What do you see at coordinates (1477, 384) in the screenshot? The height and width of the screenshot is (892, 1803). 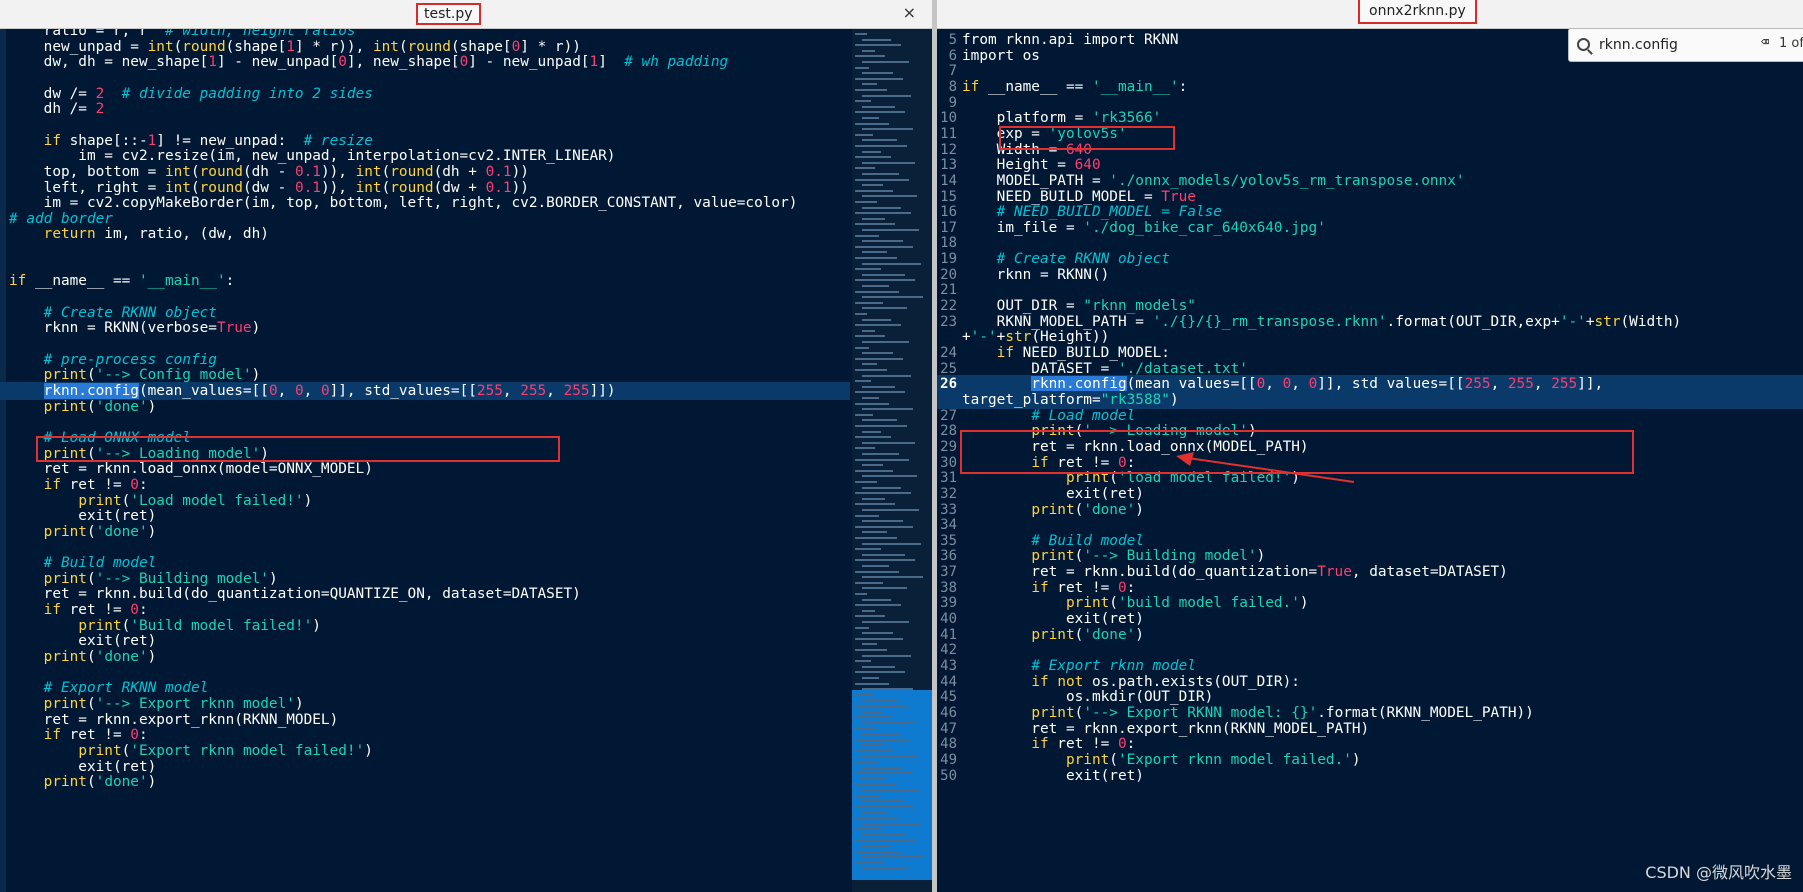 I see `code-token: 255` at bounding box center [1477, 384].